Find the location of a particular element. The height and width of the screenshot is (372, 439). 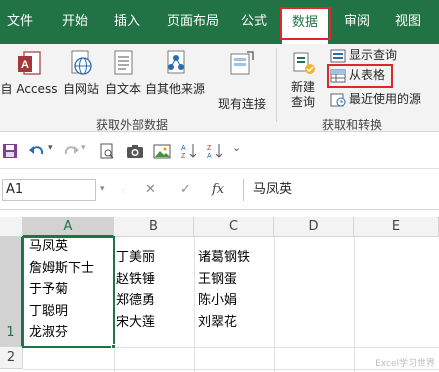

cell-b1: 丁美丽 赵铁锤 郑德勇 宋大莲 is located at coordinates (135, 290).